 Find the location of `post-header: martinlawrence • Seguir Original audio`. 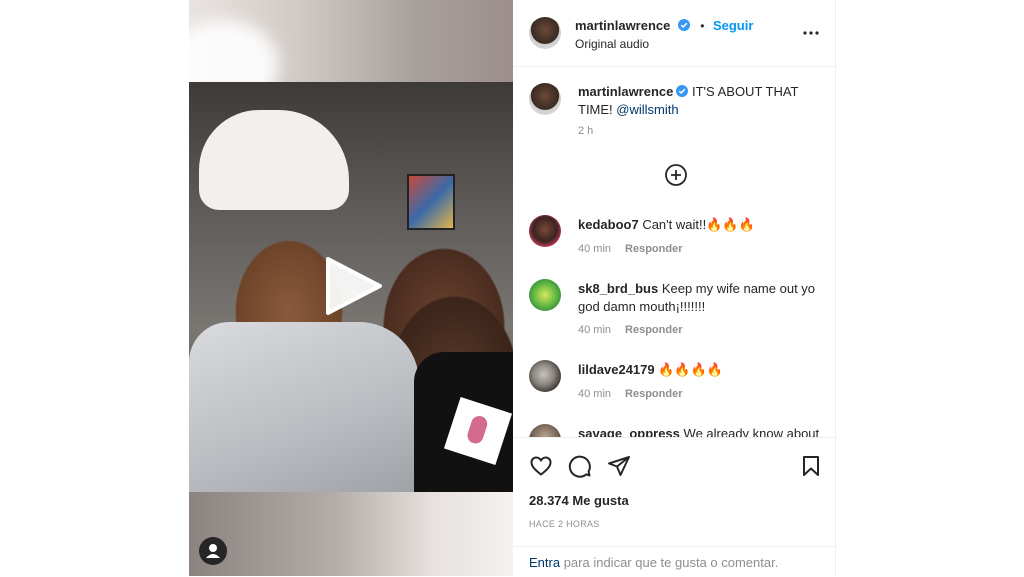

post-header: martinlawrence • Seguir Original audio is located at coordinates (674, 33).